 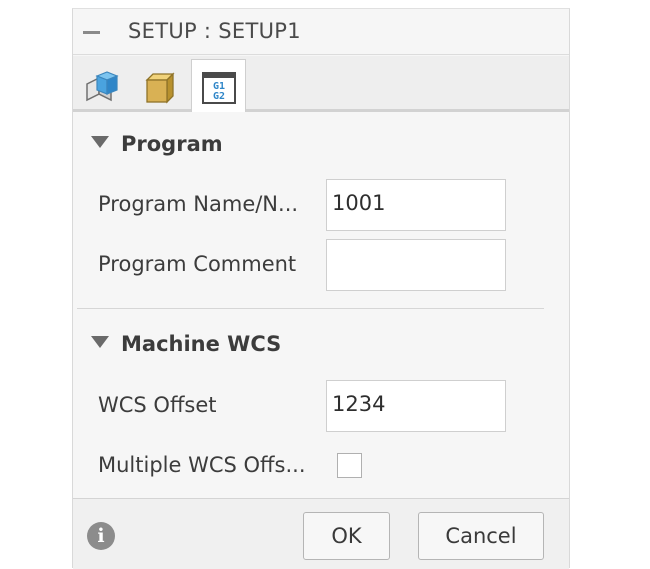 What do you see at coordinates (172, 144) in the screenshot?
I see `section-program-title: Program` at bounding box center [172, 144].